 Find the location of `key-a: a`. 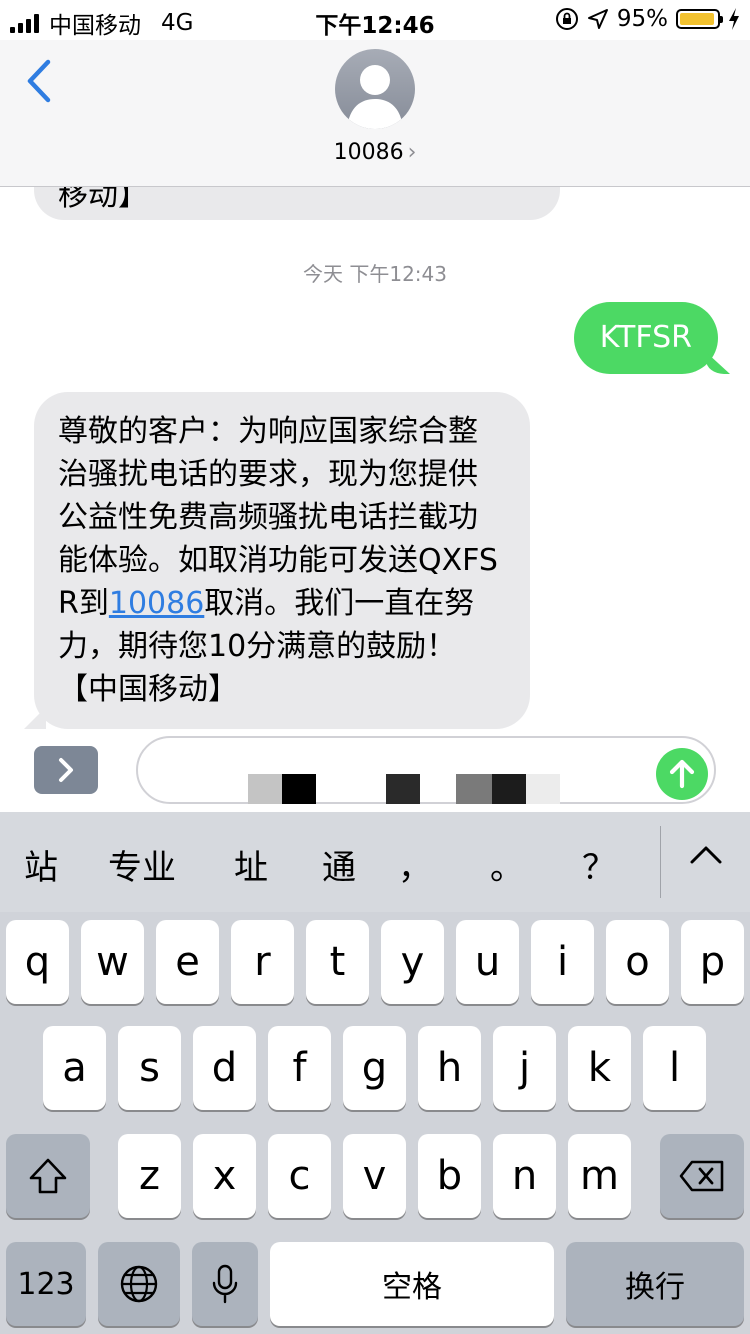

key-a: a is located at coordinates (74, 1068).